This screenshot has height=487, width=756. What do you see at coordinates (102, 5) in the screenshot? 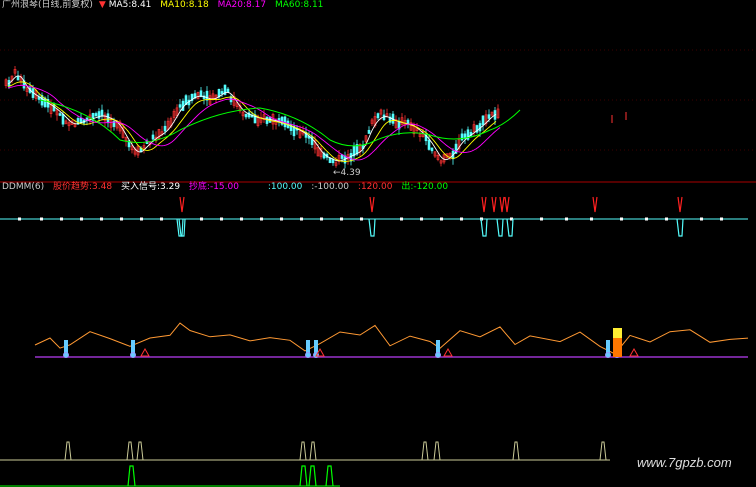
I see `down-arrow-icon: ▼` at bounding box center [102, 5].